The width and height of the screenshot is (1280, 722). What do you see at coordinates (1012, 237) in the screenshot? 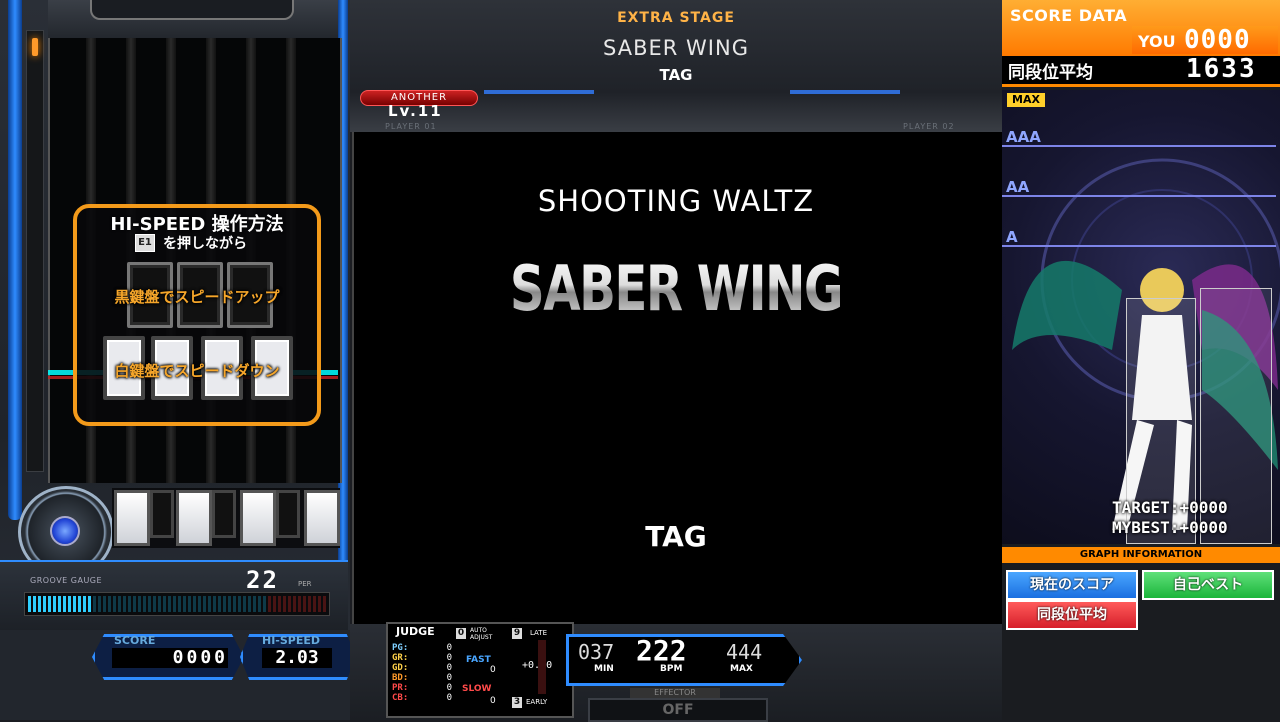
I see `grade-a-label: A` at bounding box center [1012, 237].